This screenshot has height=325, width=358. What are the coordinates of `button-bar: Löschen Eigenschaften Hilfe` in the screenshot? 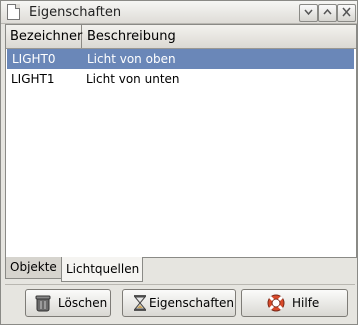 It's located at (180, 304).